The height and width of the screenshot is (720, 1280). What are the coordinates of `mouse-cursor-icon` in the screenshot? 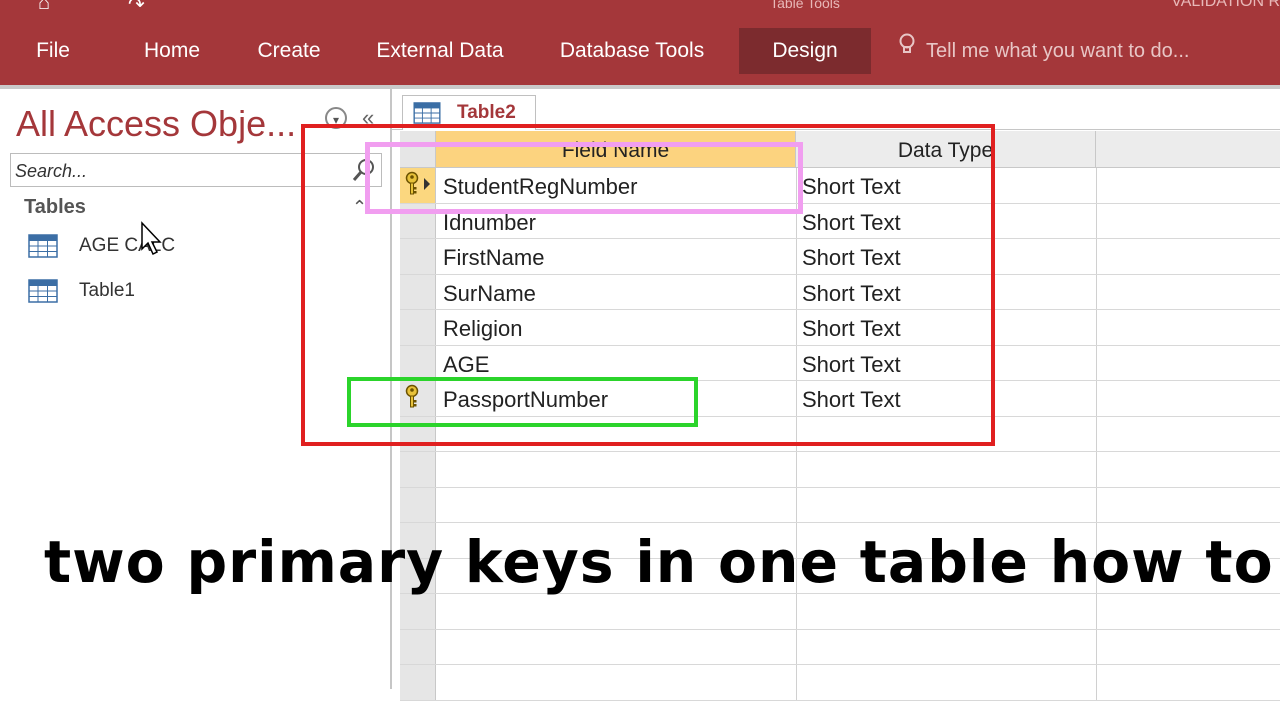 It's located at (151, 238).